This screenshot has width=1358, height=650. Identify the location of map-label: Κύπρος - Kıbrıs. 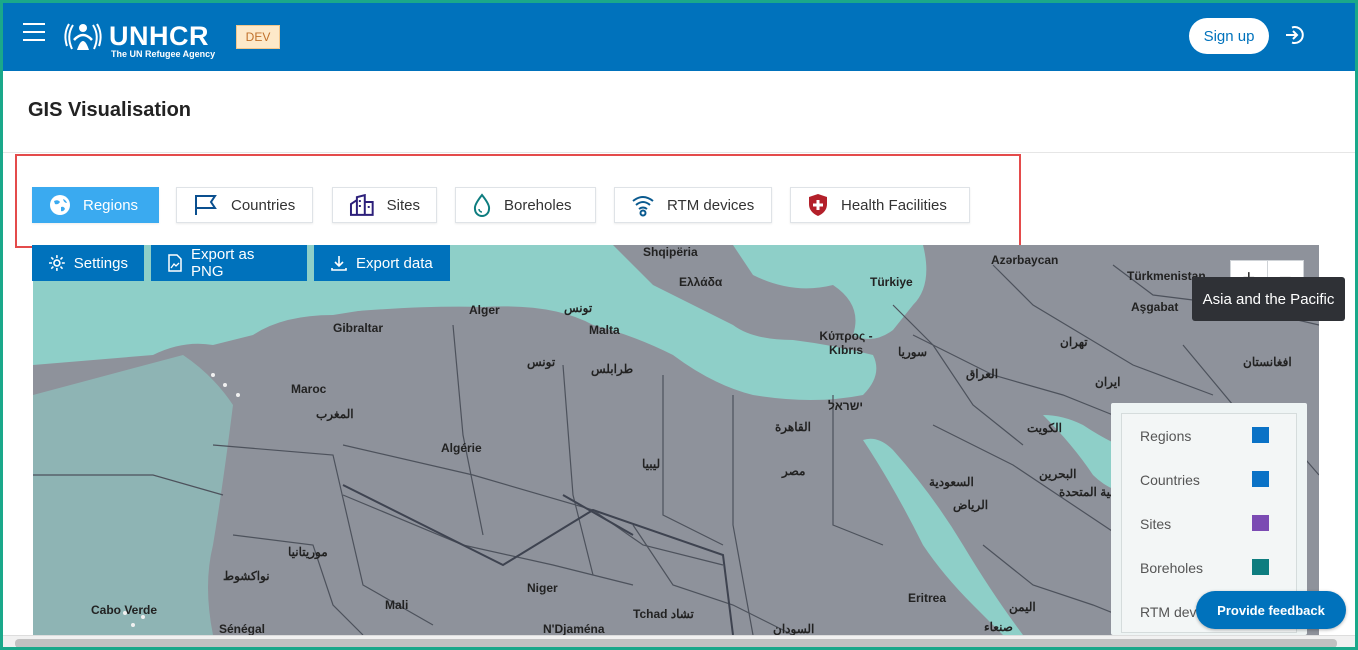
(846, 343).